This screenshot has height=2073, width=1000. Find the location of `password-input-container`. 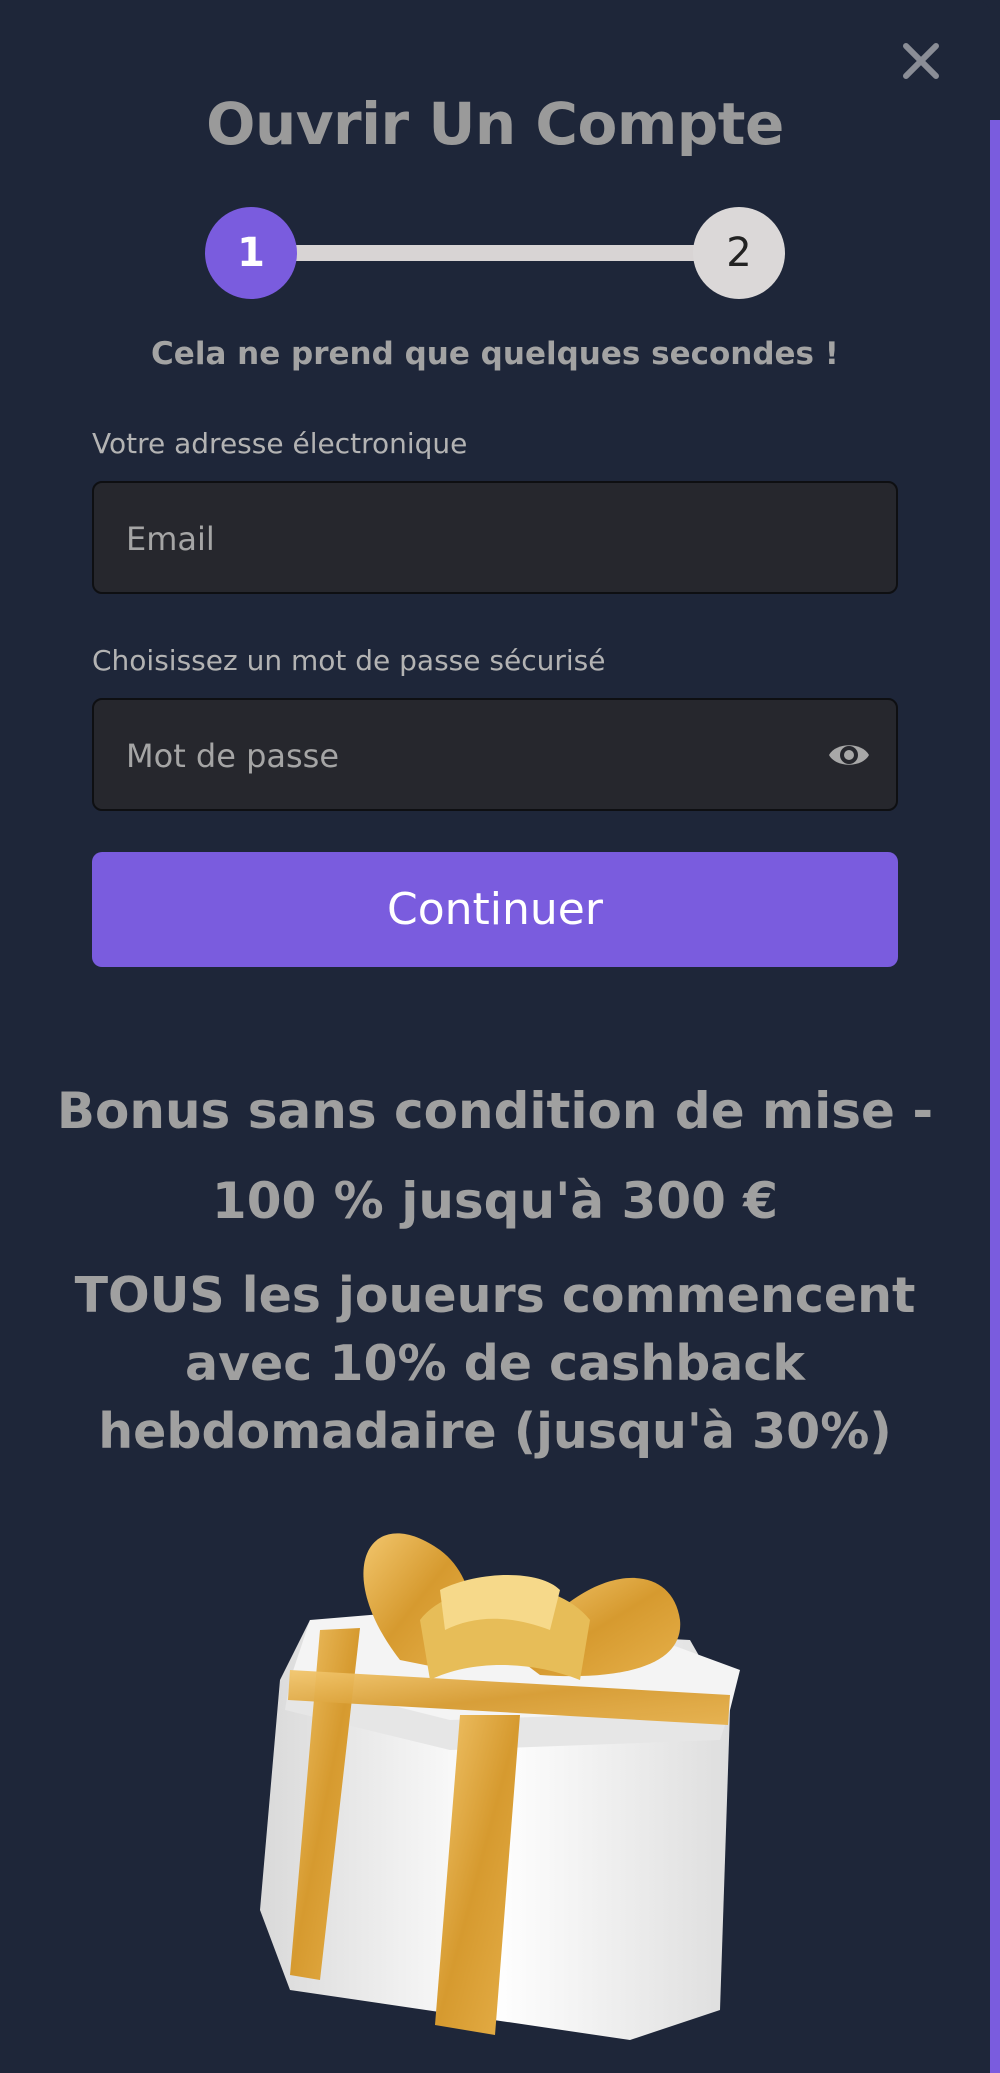

password-input-container is located at coordinates (495, 754).